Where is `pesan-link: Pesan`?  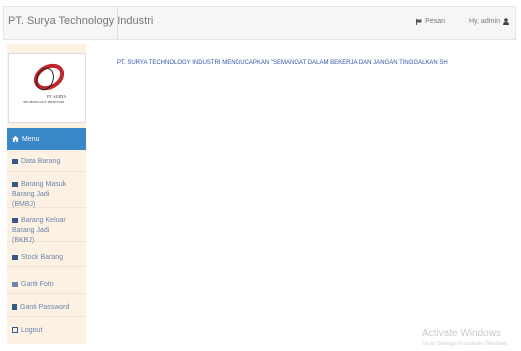 pesan-link: Pesan is located at coordinates (430, 21).